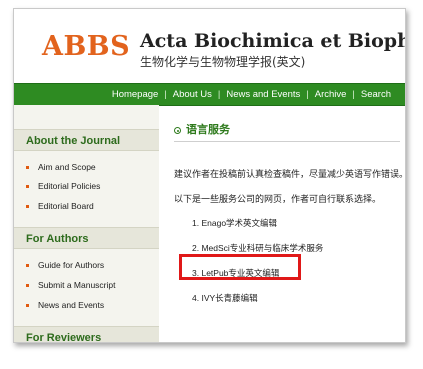 The width and height of the screenshot is (423, 369). Describe the element at coordinates (66, 206) in the screenshot. I see `sidebar-item-label: Editorial Board` at that location.